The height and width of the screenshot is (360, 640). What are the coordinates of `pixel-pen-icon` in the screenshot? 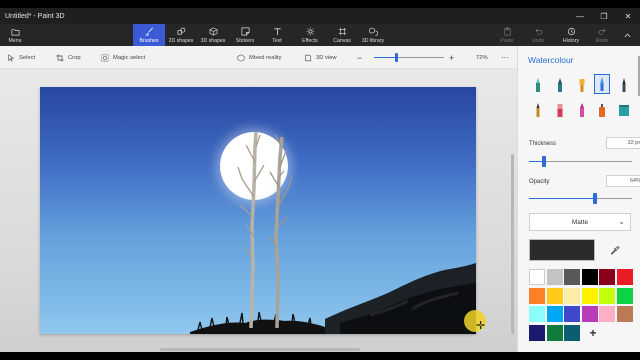 It's located at (624, 85).